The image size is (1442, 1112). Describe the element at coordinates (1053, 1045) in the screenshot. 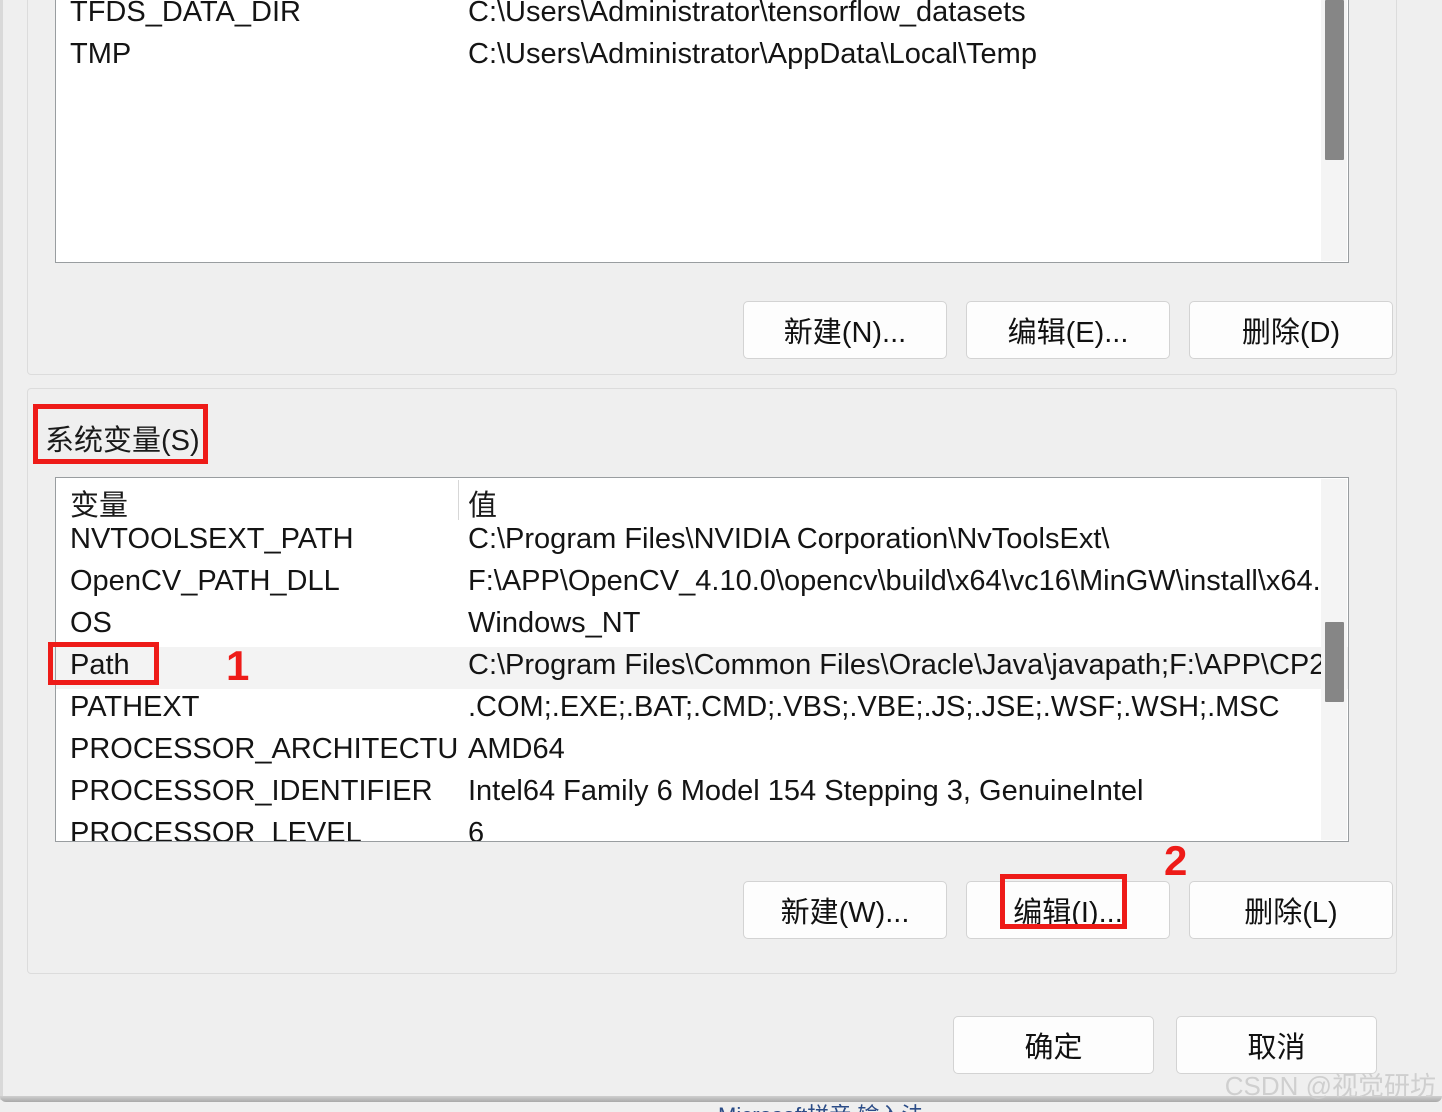

I see `ok-button: 确定` at that location.